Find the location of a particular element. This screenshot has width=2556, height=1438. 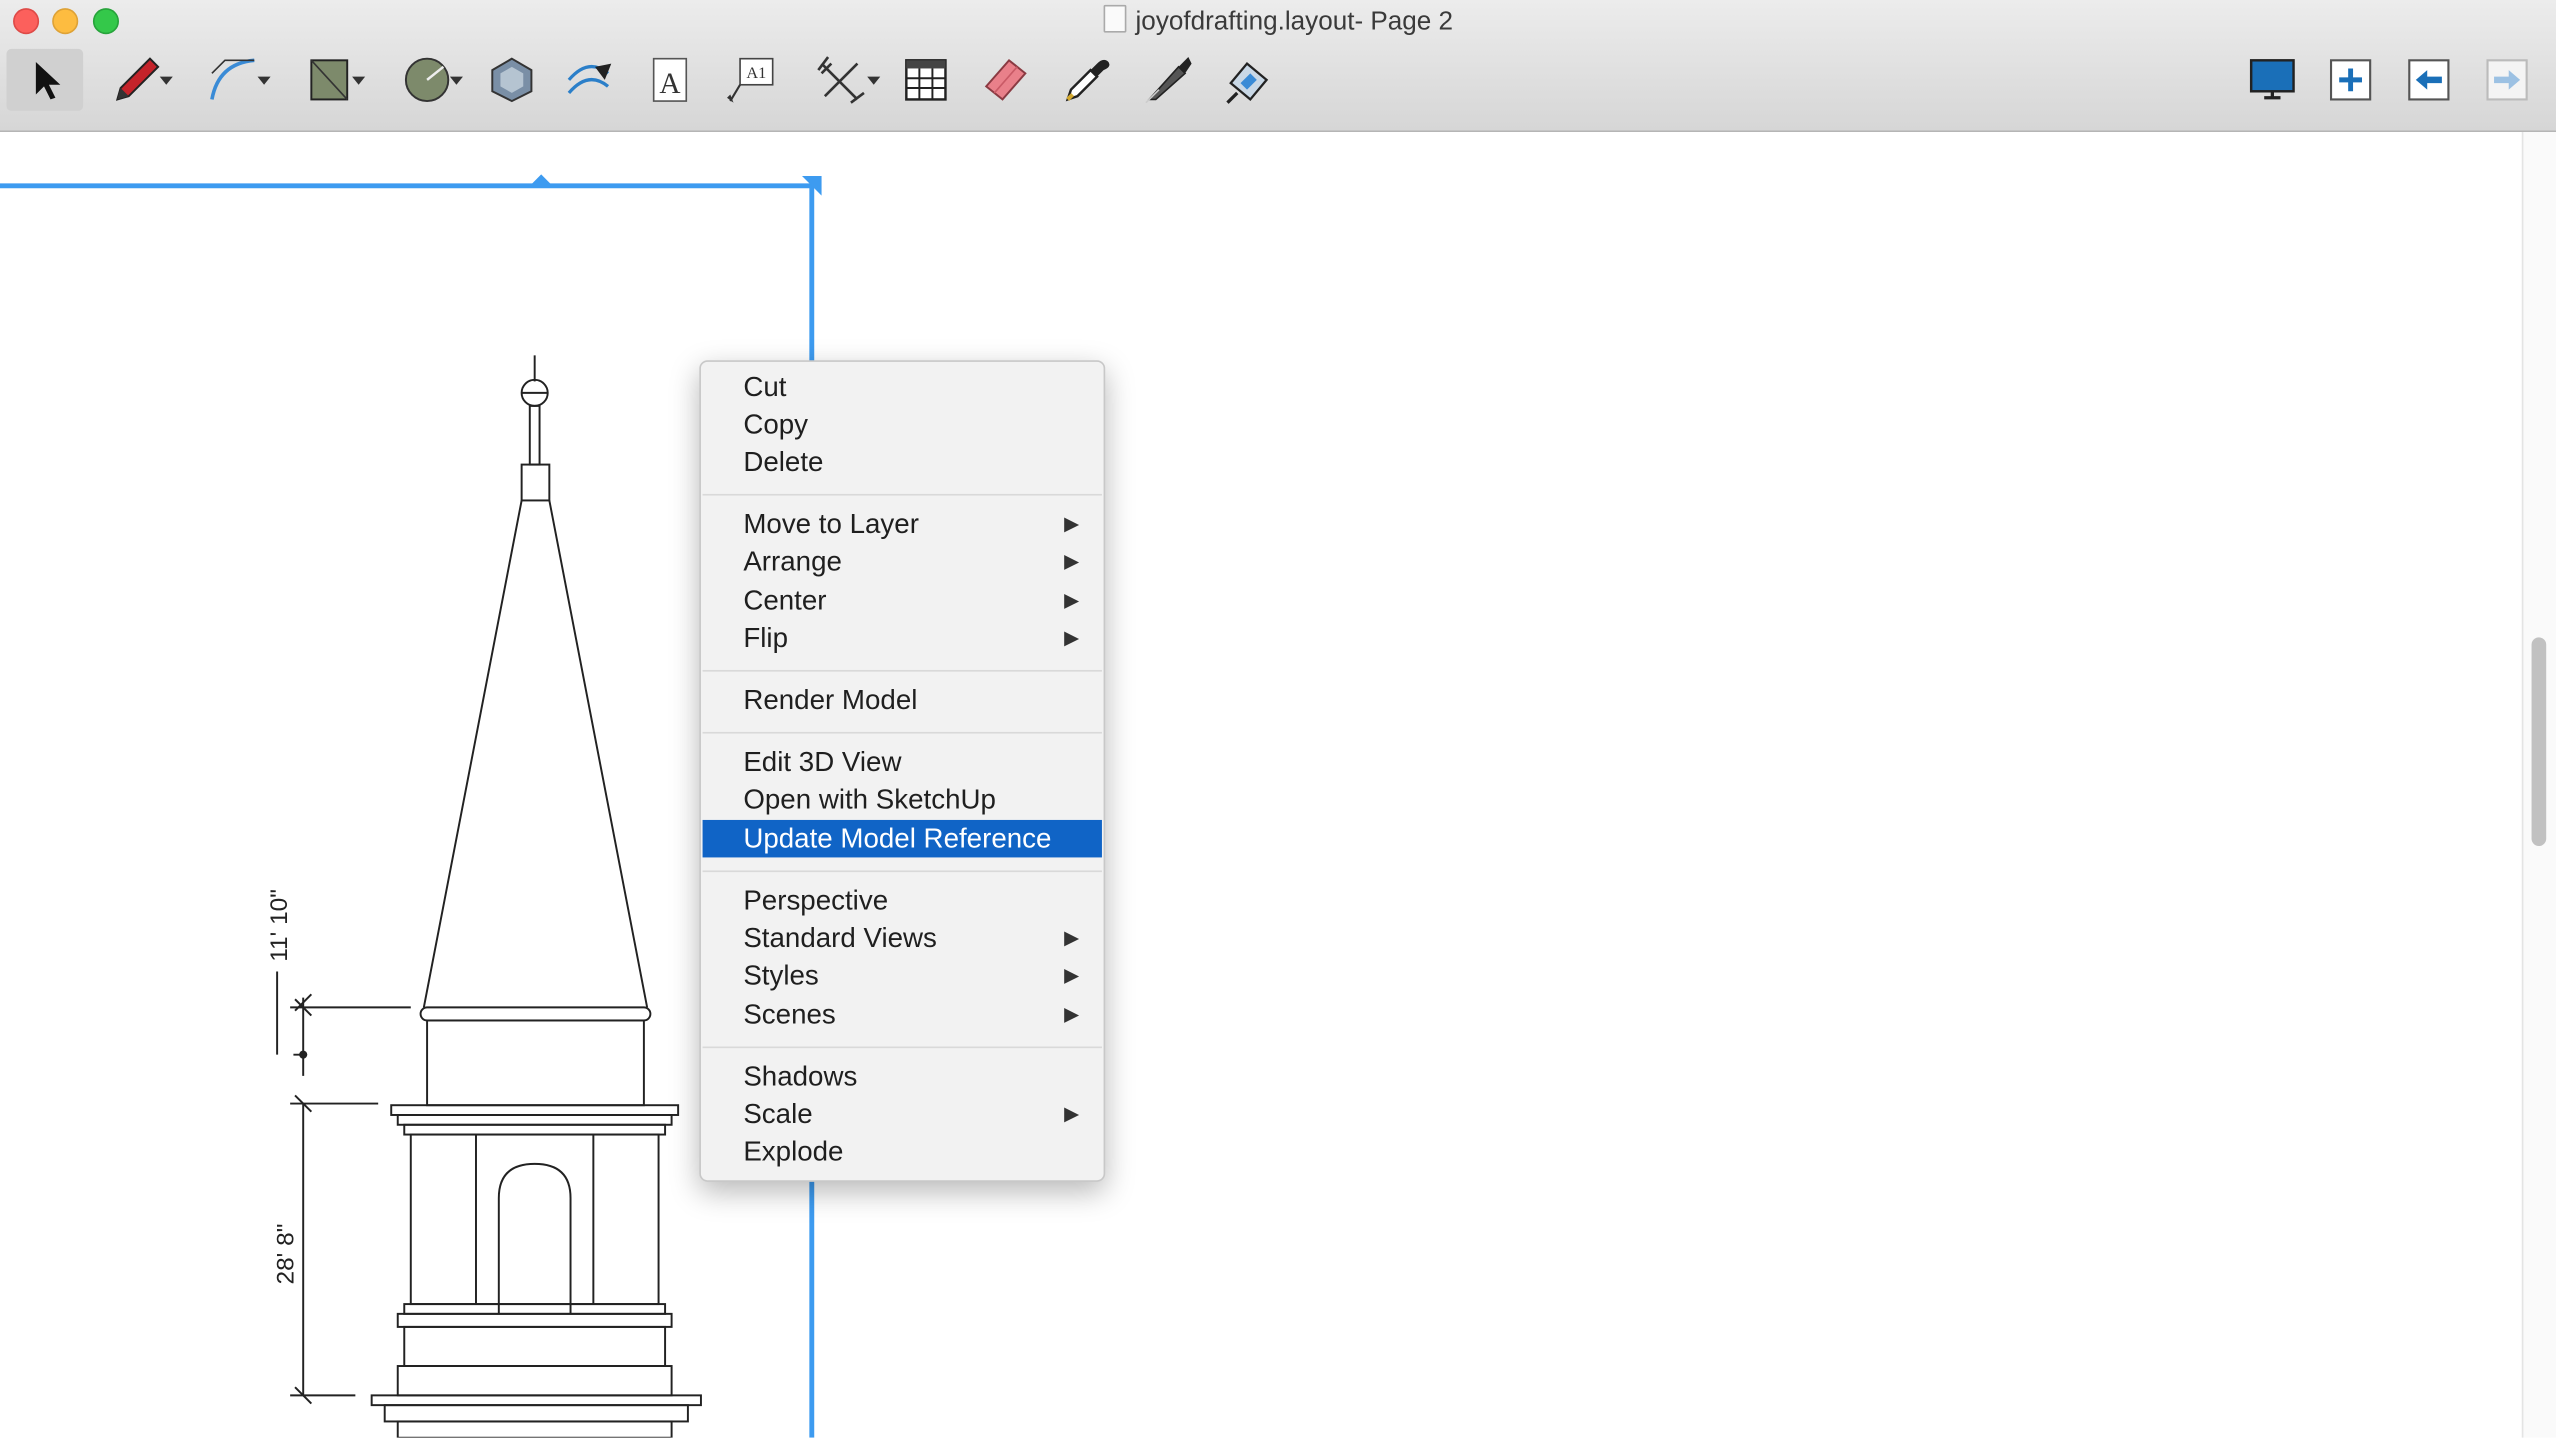

previous-page-button is located at coordinates (2429, 80).